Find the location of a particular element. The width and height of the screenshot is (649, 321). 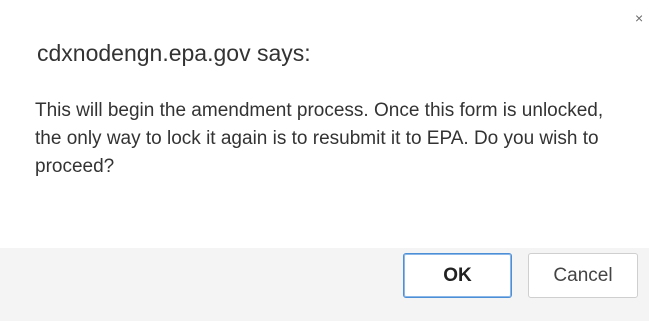

close-icon: × is located at coordinates (640, 18).